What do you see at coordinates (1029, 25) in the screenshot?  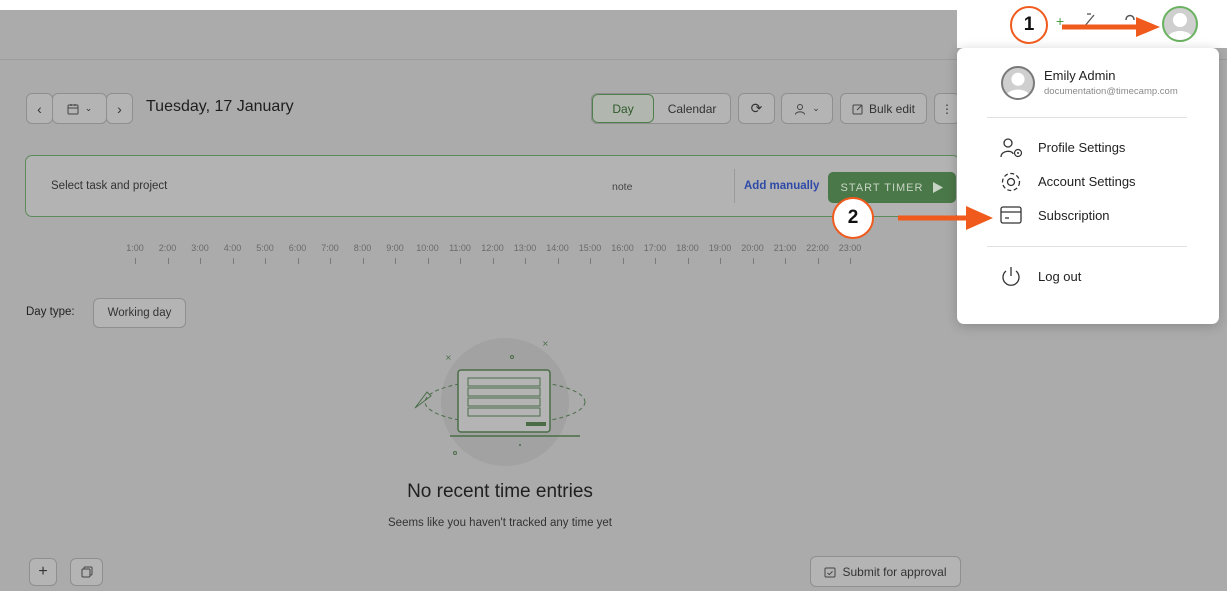 I see `step-1-badge: 1` at bounding box center [1029, 25].